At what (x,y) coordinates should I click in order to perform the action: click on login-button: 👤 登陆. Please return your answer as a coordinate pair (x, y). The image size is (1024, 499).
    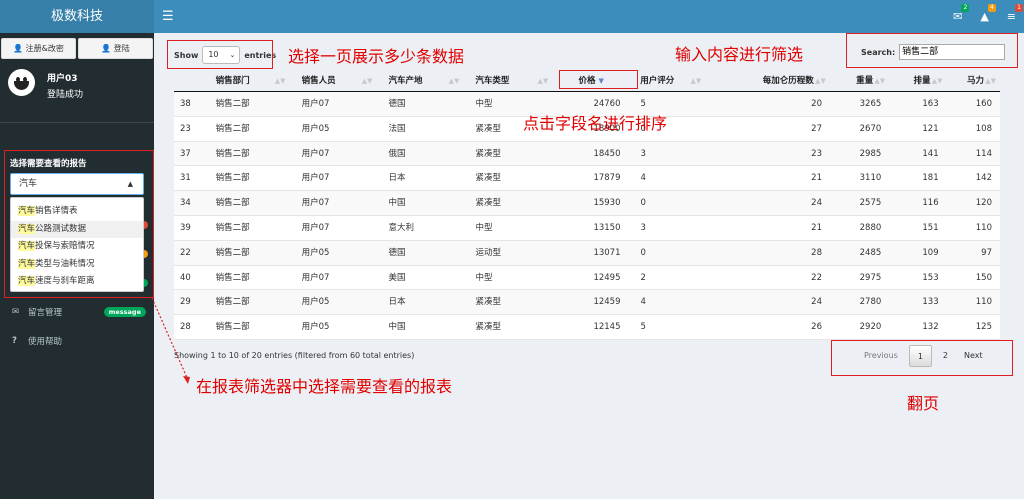
    Looking at the image, I should click on (115, 48).